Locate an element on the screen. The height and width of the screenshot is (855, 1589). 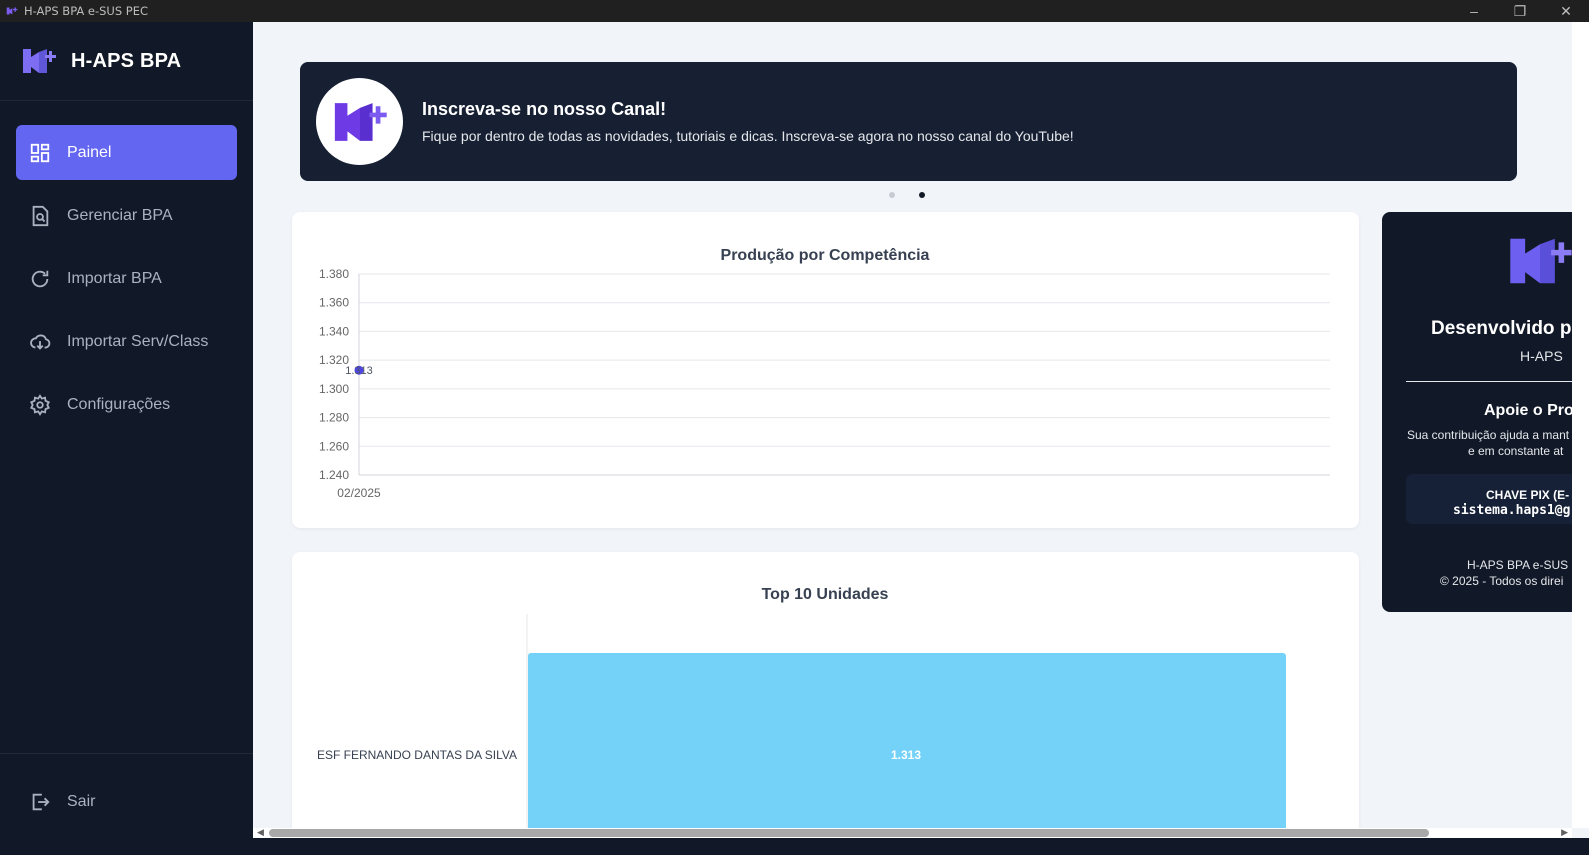
y-tick-label: 1.380 is located at coordinates (334, 274).